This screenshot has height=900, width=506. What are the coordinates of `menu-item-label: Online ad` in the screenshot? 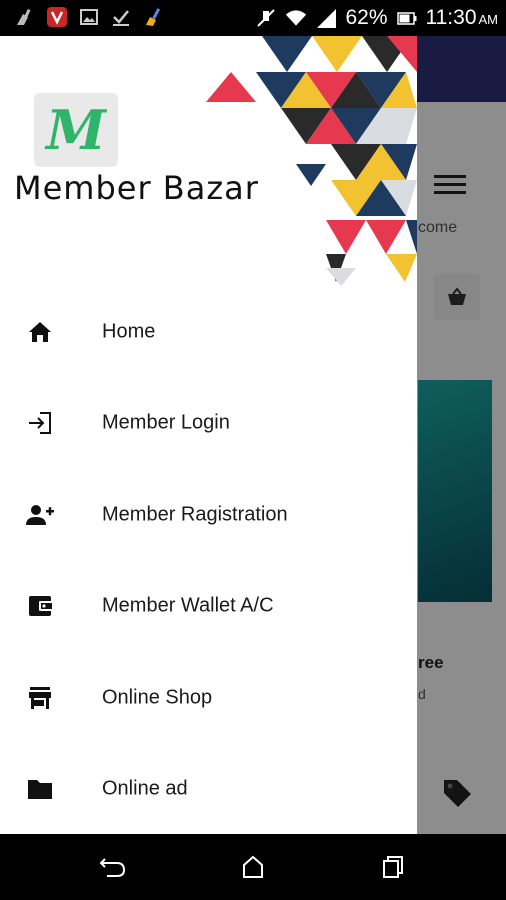 It's located at (145, 788).